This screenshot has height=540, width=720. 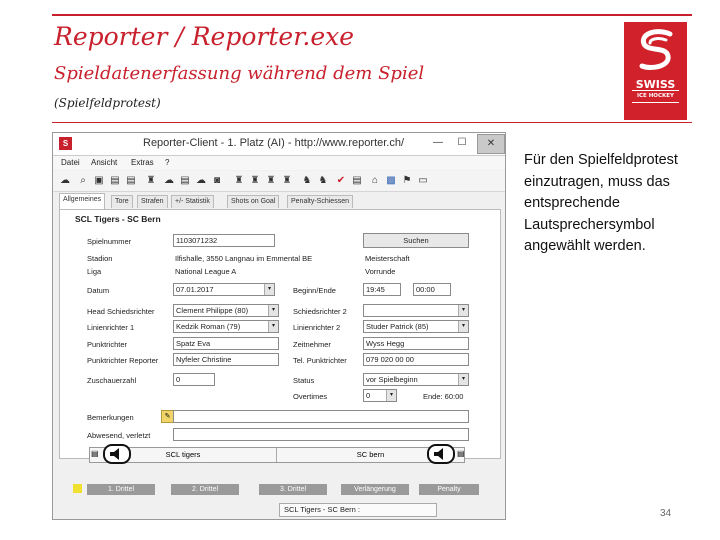 I want to click on home-icon: ⌂, so click(x=375, y=180).